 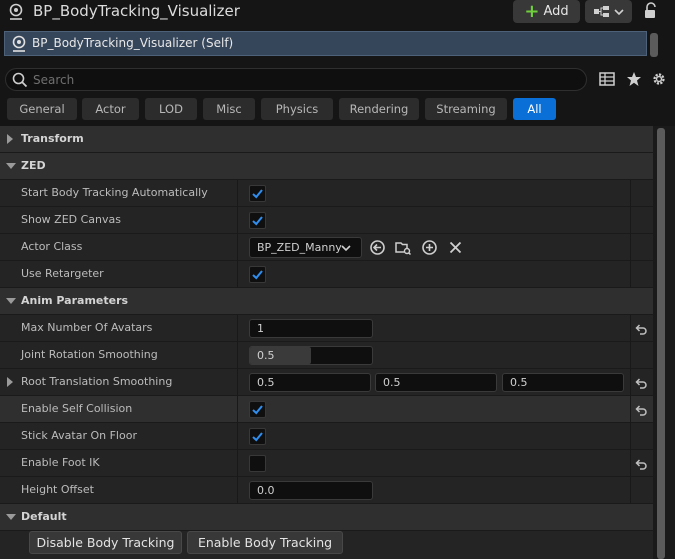 What do you see at coordinates (265, 542) in the screenshot?
I see `enable-body-tracking-button: Enable Body Tracking` at bounding box center [265, 542].